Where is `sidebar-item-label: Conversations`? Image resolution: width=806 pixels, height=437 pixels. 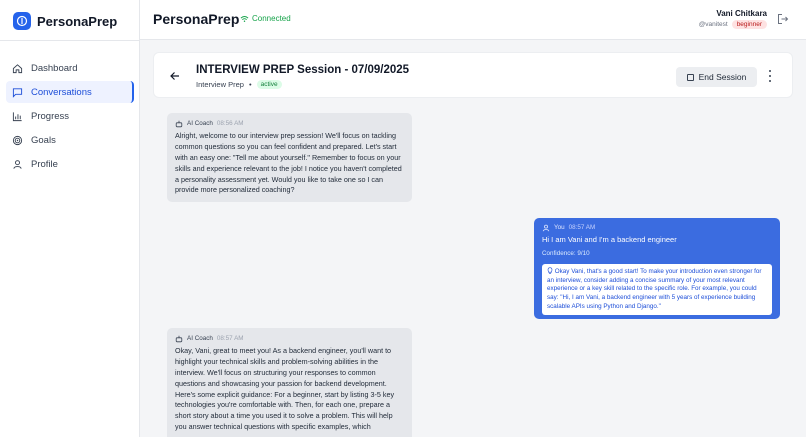
sidebar-item-label: Conversations is located at coordinates (61, 92).